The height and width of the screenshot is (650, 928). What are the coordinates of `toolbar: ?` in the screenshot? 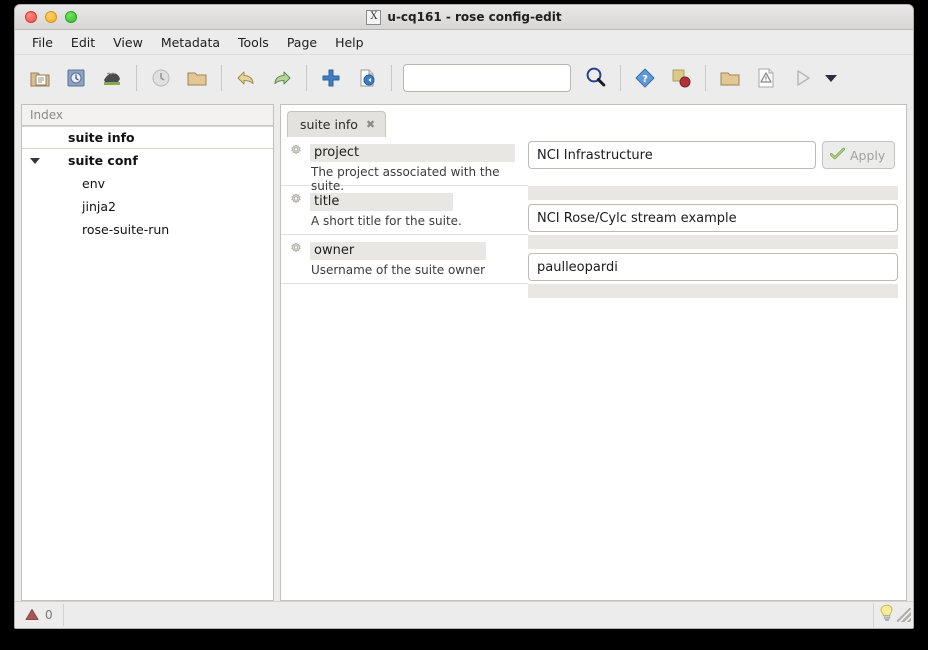 It's located at (464, 77).